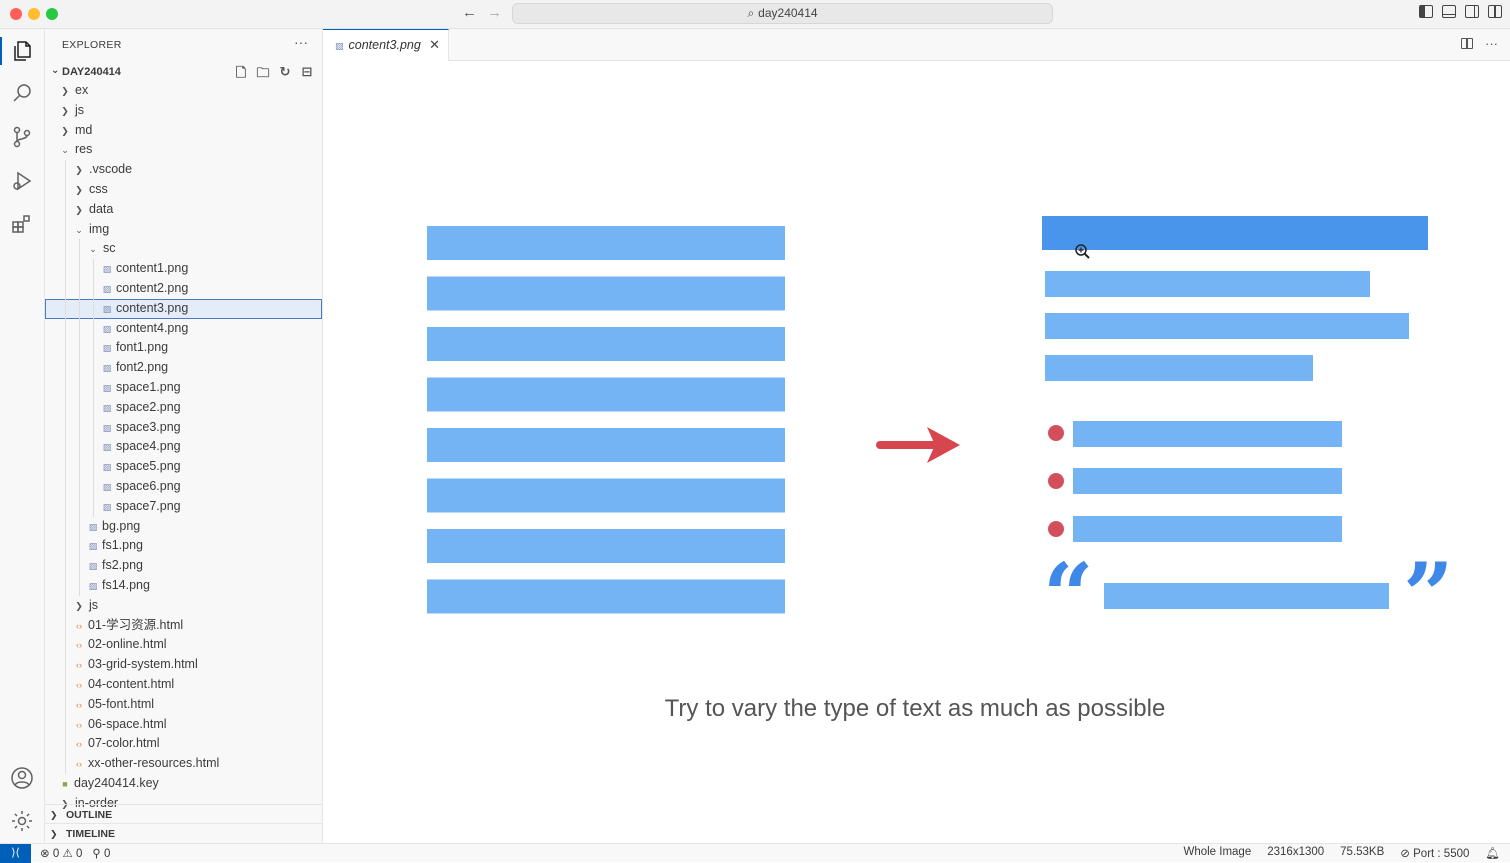 The image size is (1510, 863). What do you see at coordinates (152, 307) in the screenshot?
I see `tree-item-label: content3.png` at bounding box center [152, 307].